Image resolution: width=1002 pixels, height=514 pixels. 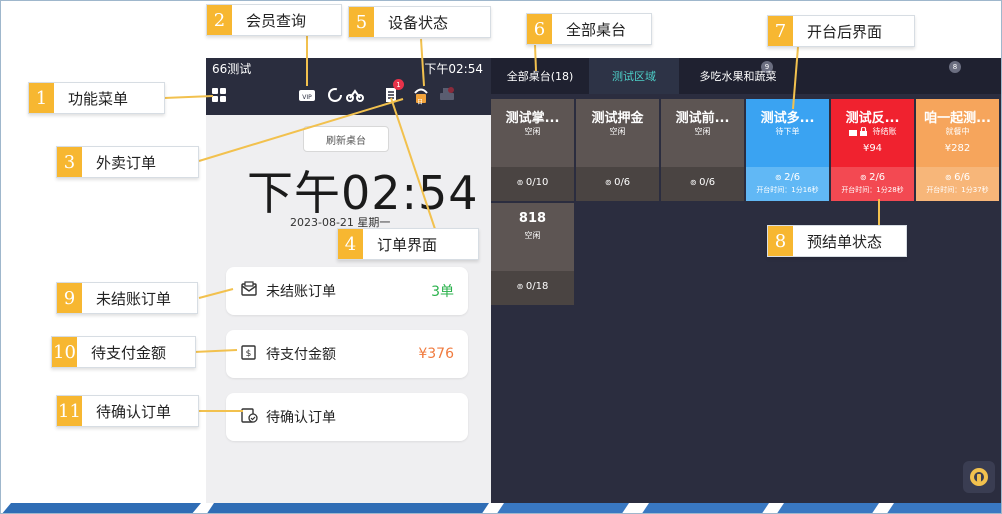 What do you see at coordinates (820, 76) in the screenshot?
I see `tab-fruit-veg: 多吃水果和蔬菜 8` at bounding box center [820, 76].